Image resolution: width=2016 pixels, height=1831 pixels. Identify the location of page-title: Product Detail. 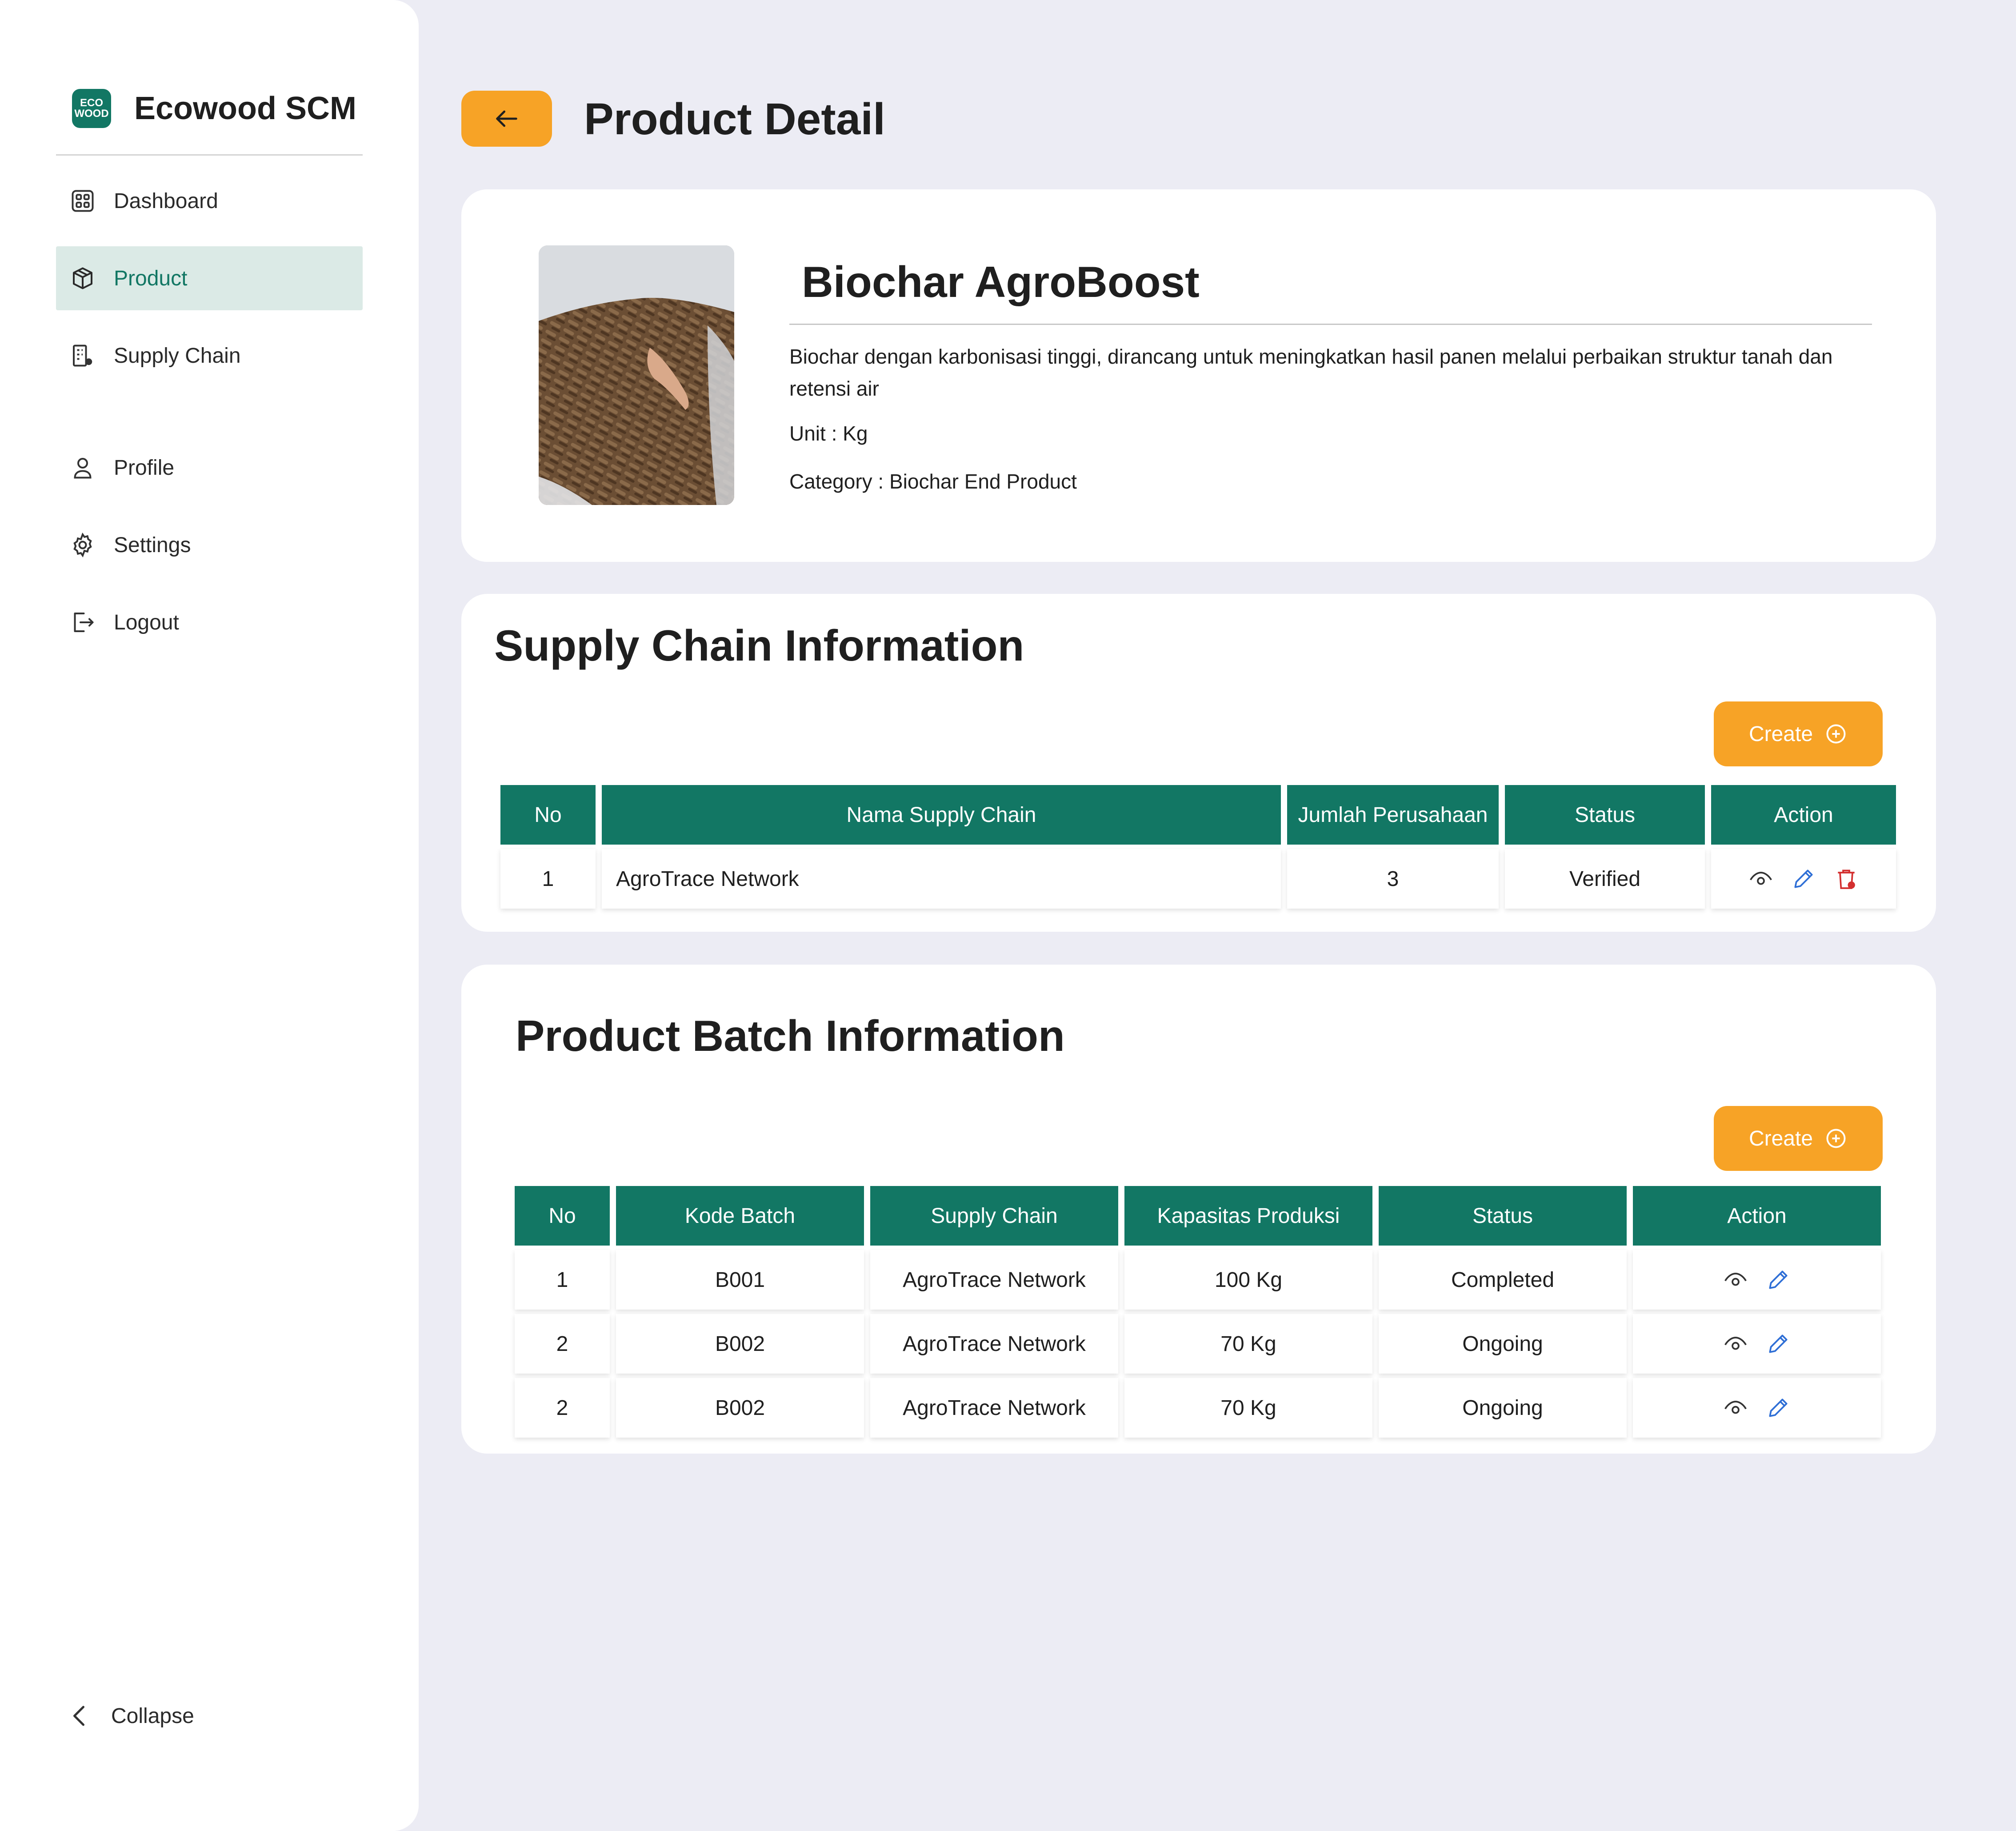
(734, 119).